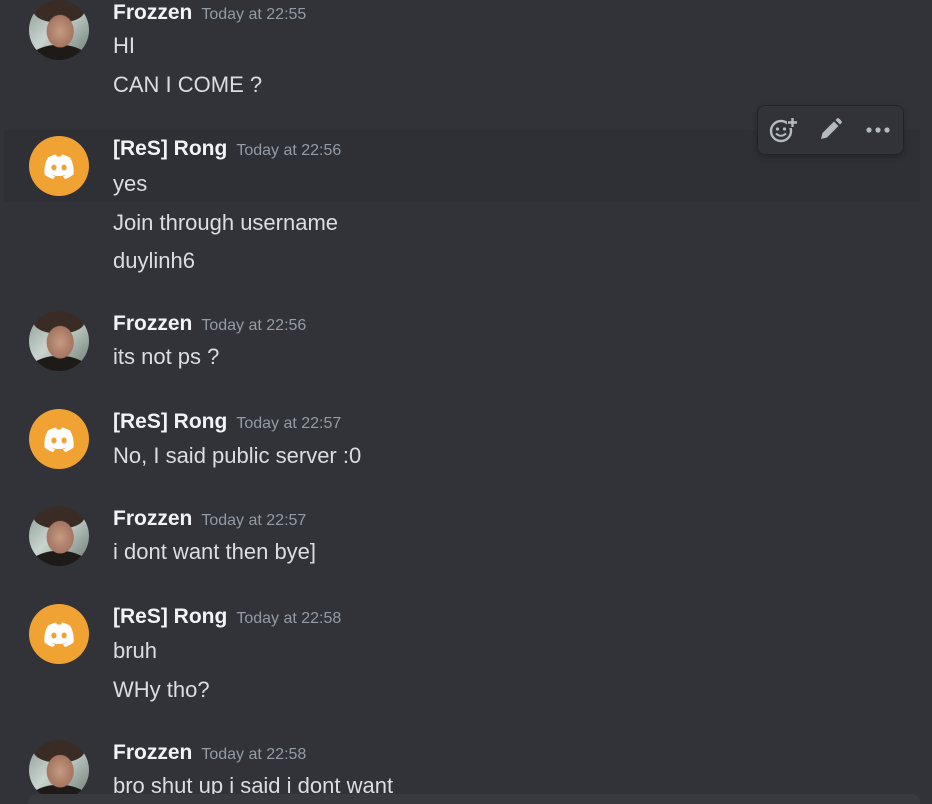  I want to click on edit-message-button, so click(830, 130).